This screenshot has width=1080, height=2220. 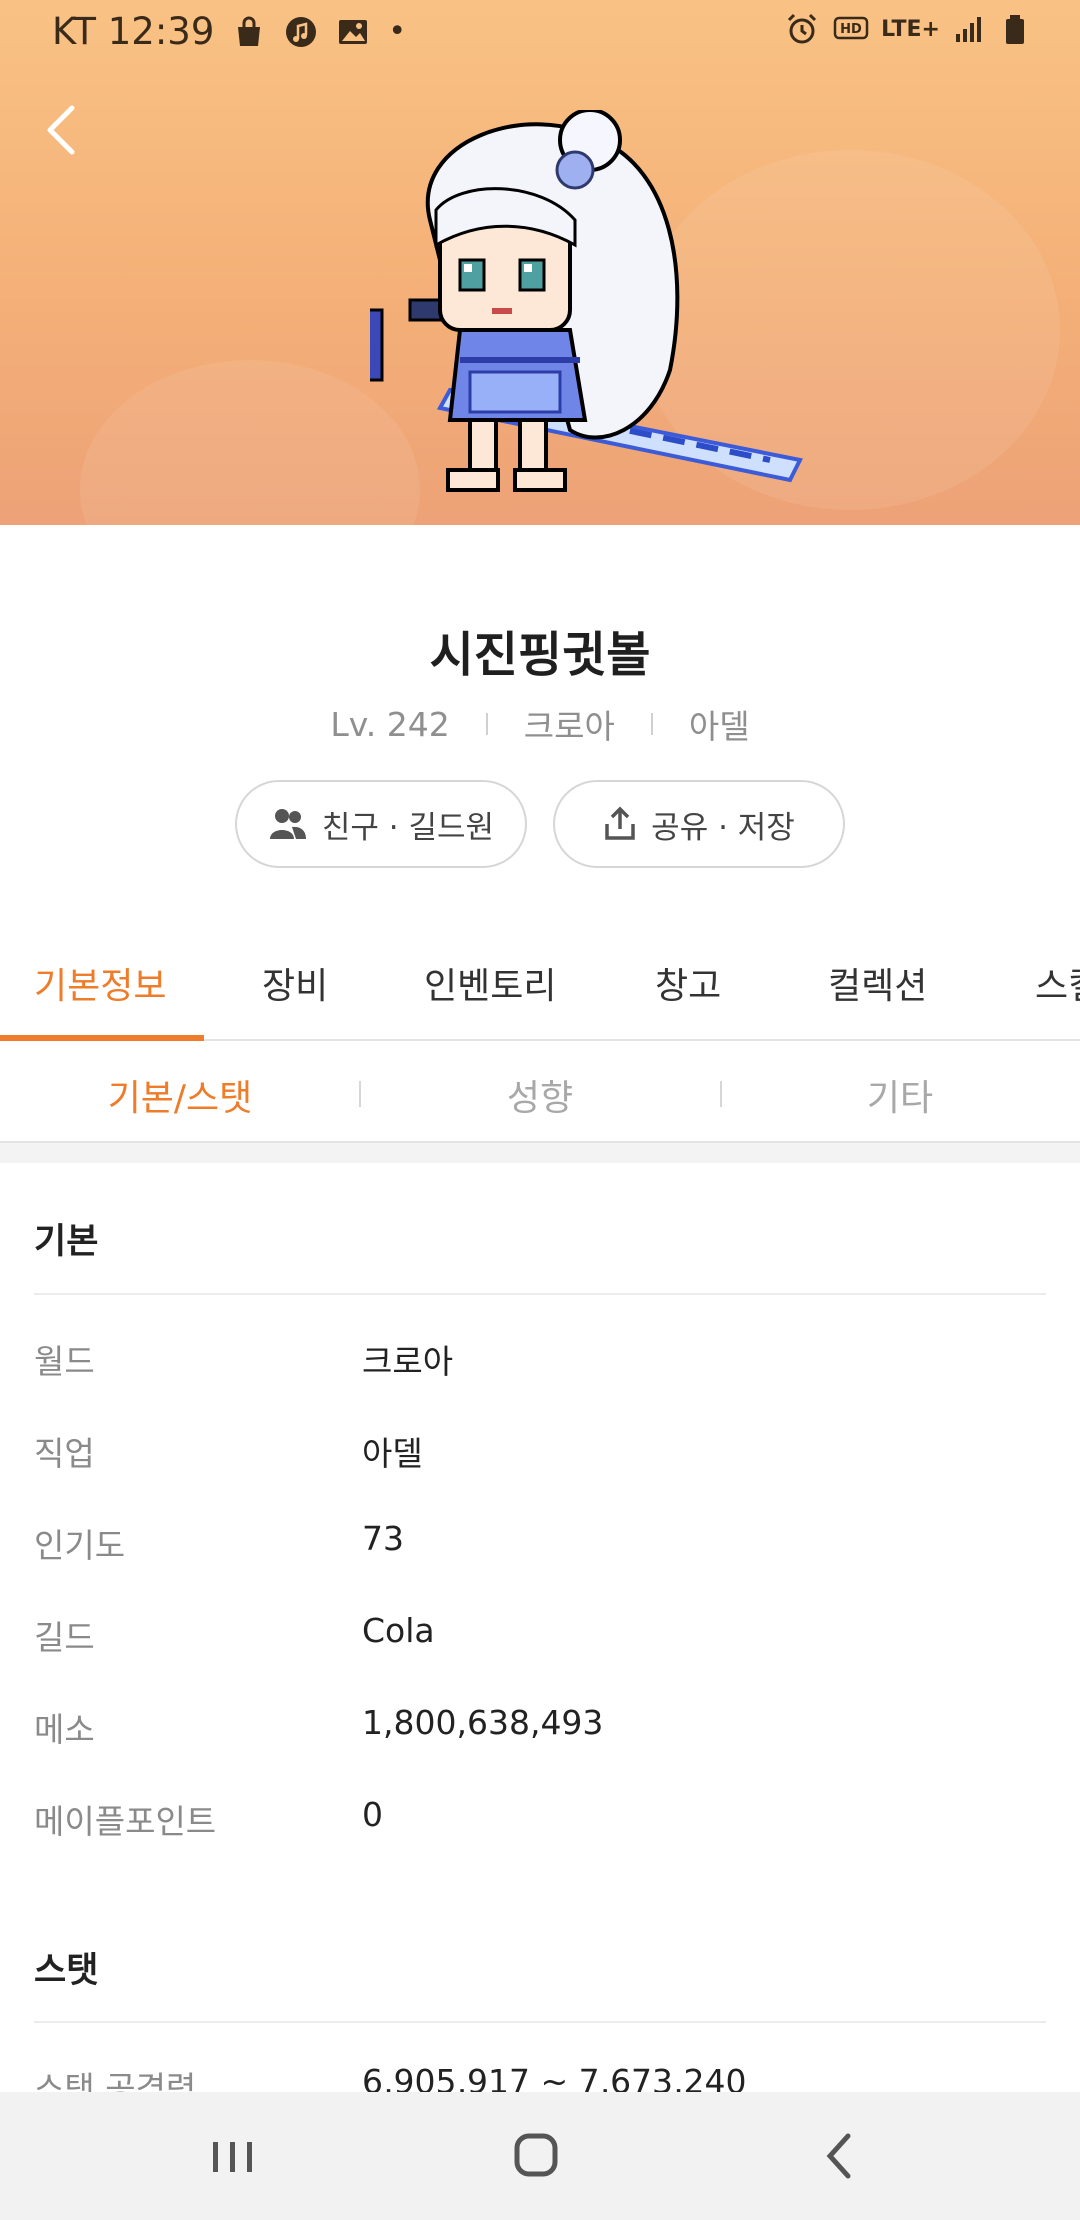 I want to click on row-value: 크로아, so click(x=408, y=1361).